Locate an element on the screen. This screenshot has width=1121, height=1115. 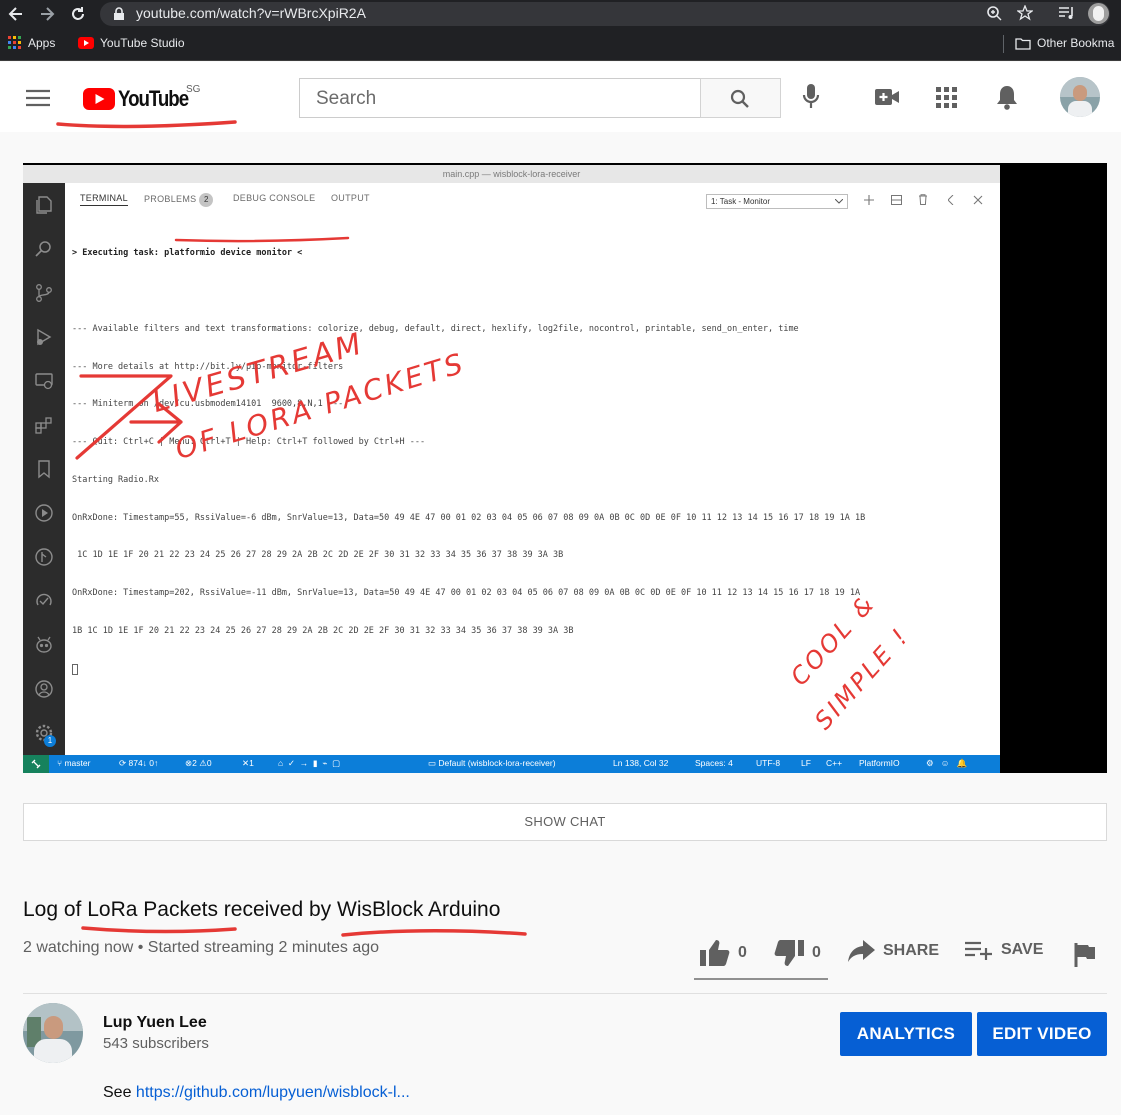
bookmark-icon is located at coordinates (44, 469).